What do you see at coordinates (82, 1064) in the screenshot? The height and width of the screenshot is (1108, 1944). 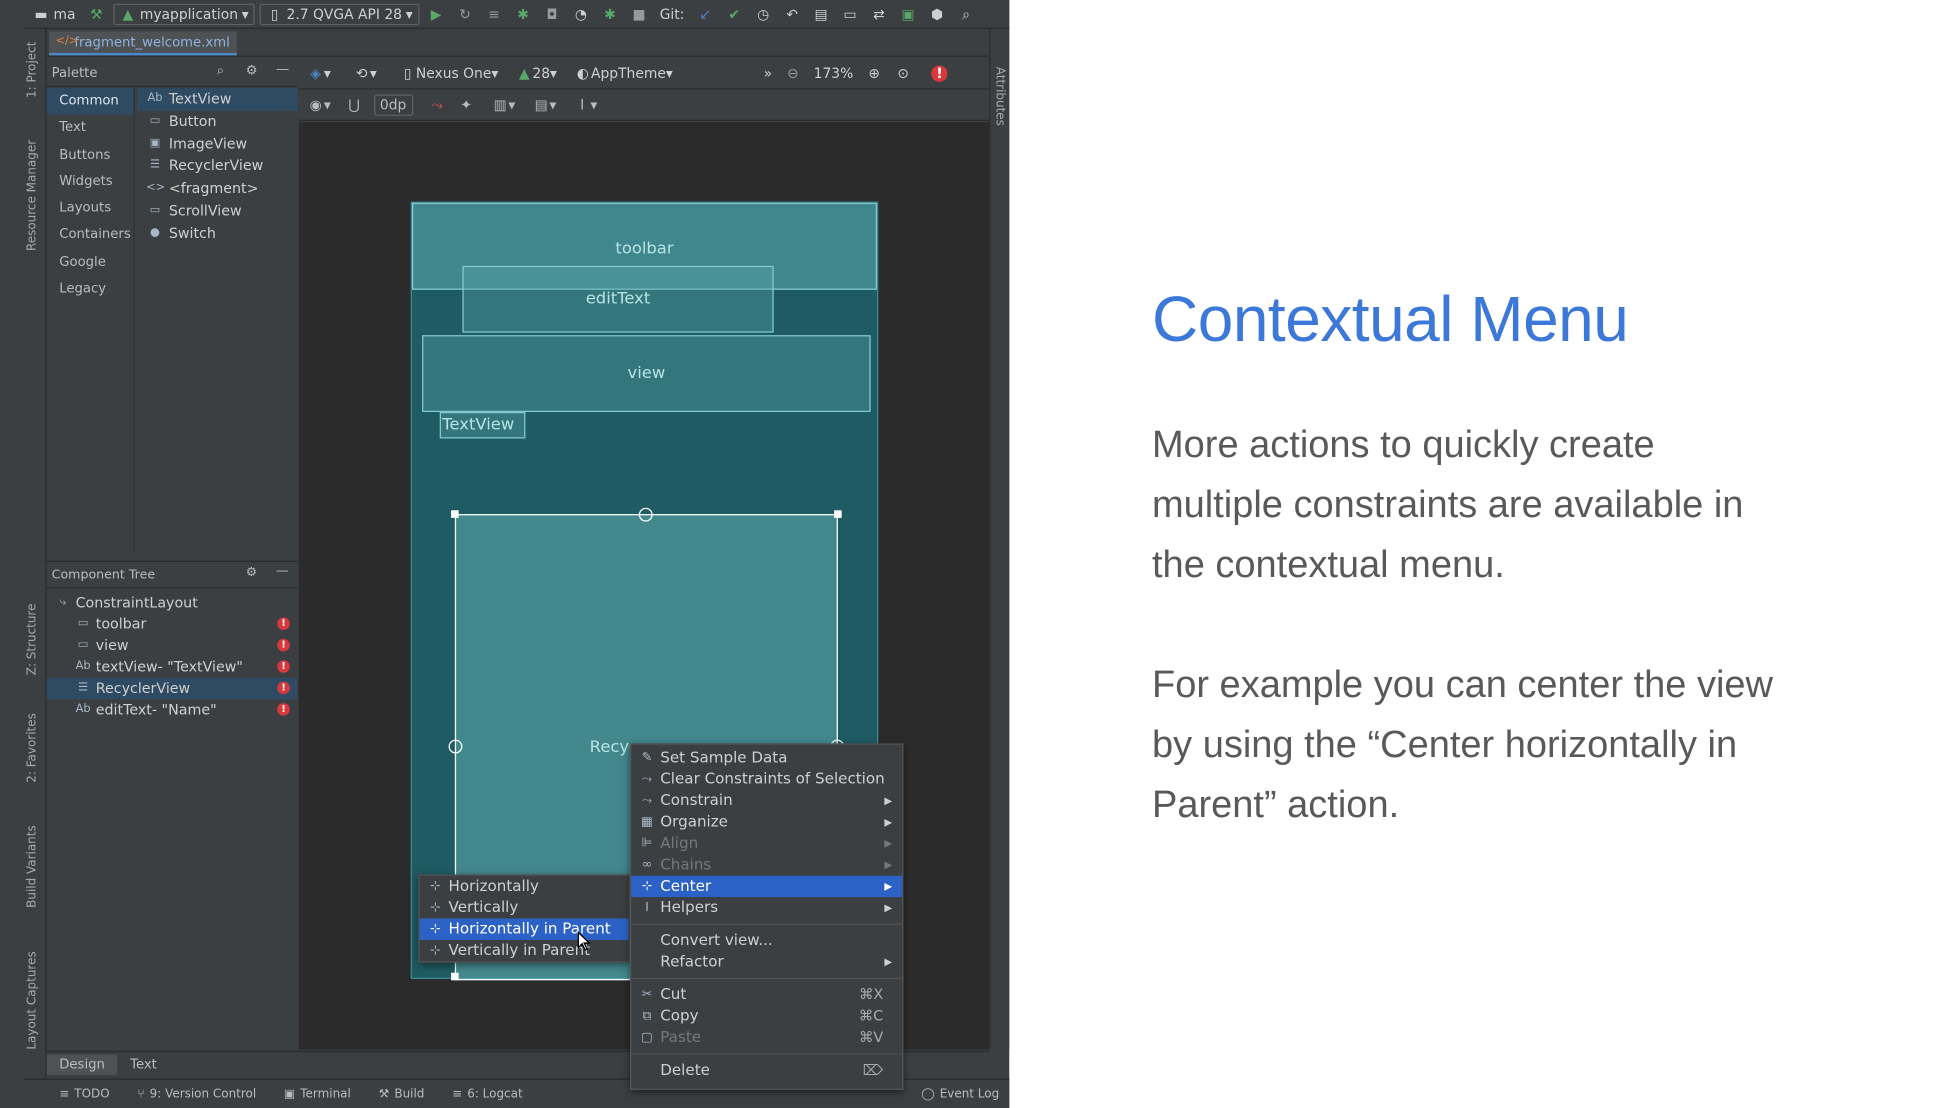 I see `tab-design: Design` at bounding box center [82, 1064].